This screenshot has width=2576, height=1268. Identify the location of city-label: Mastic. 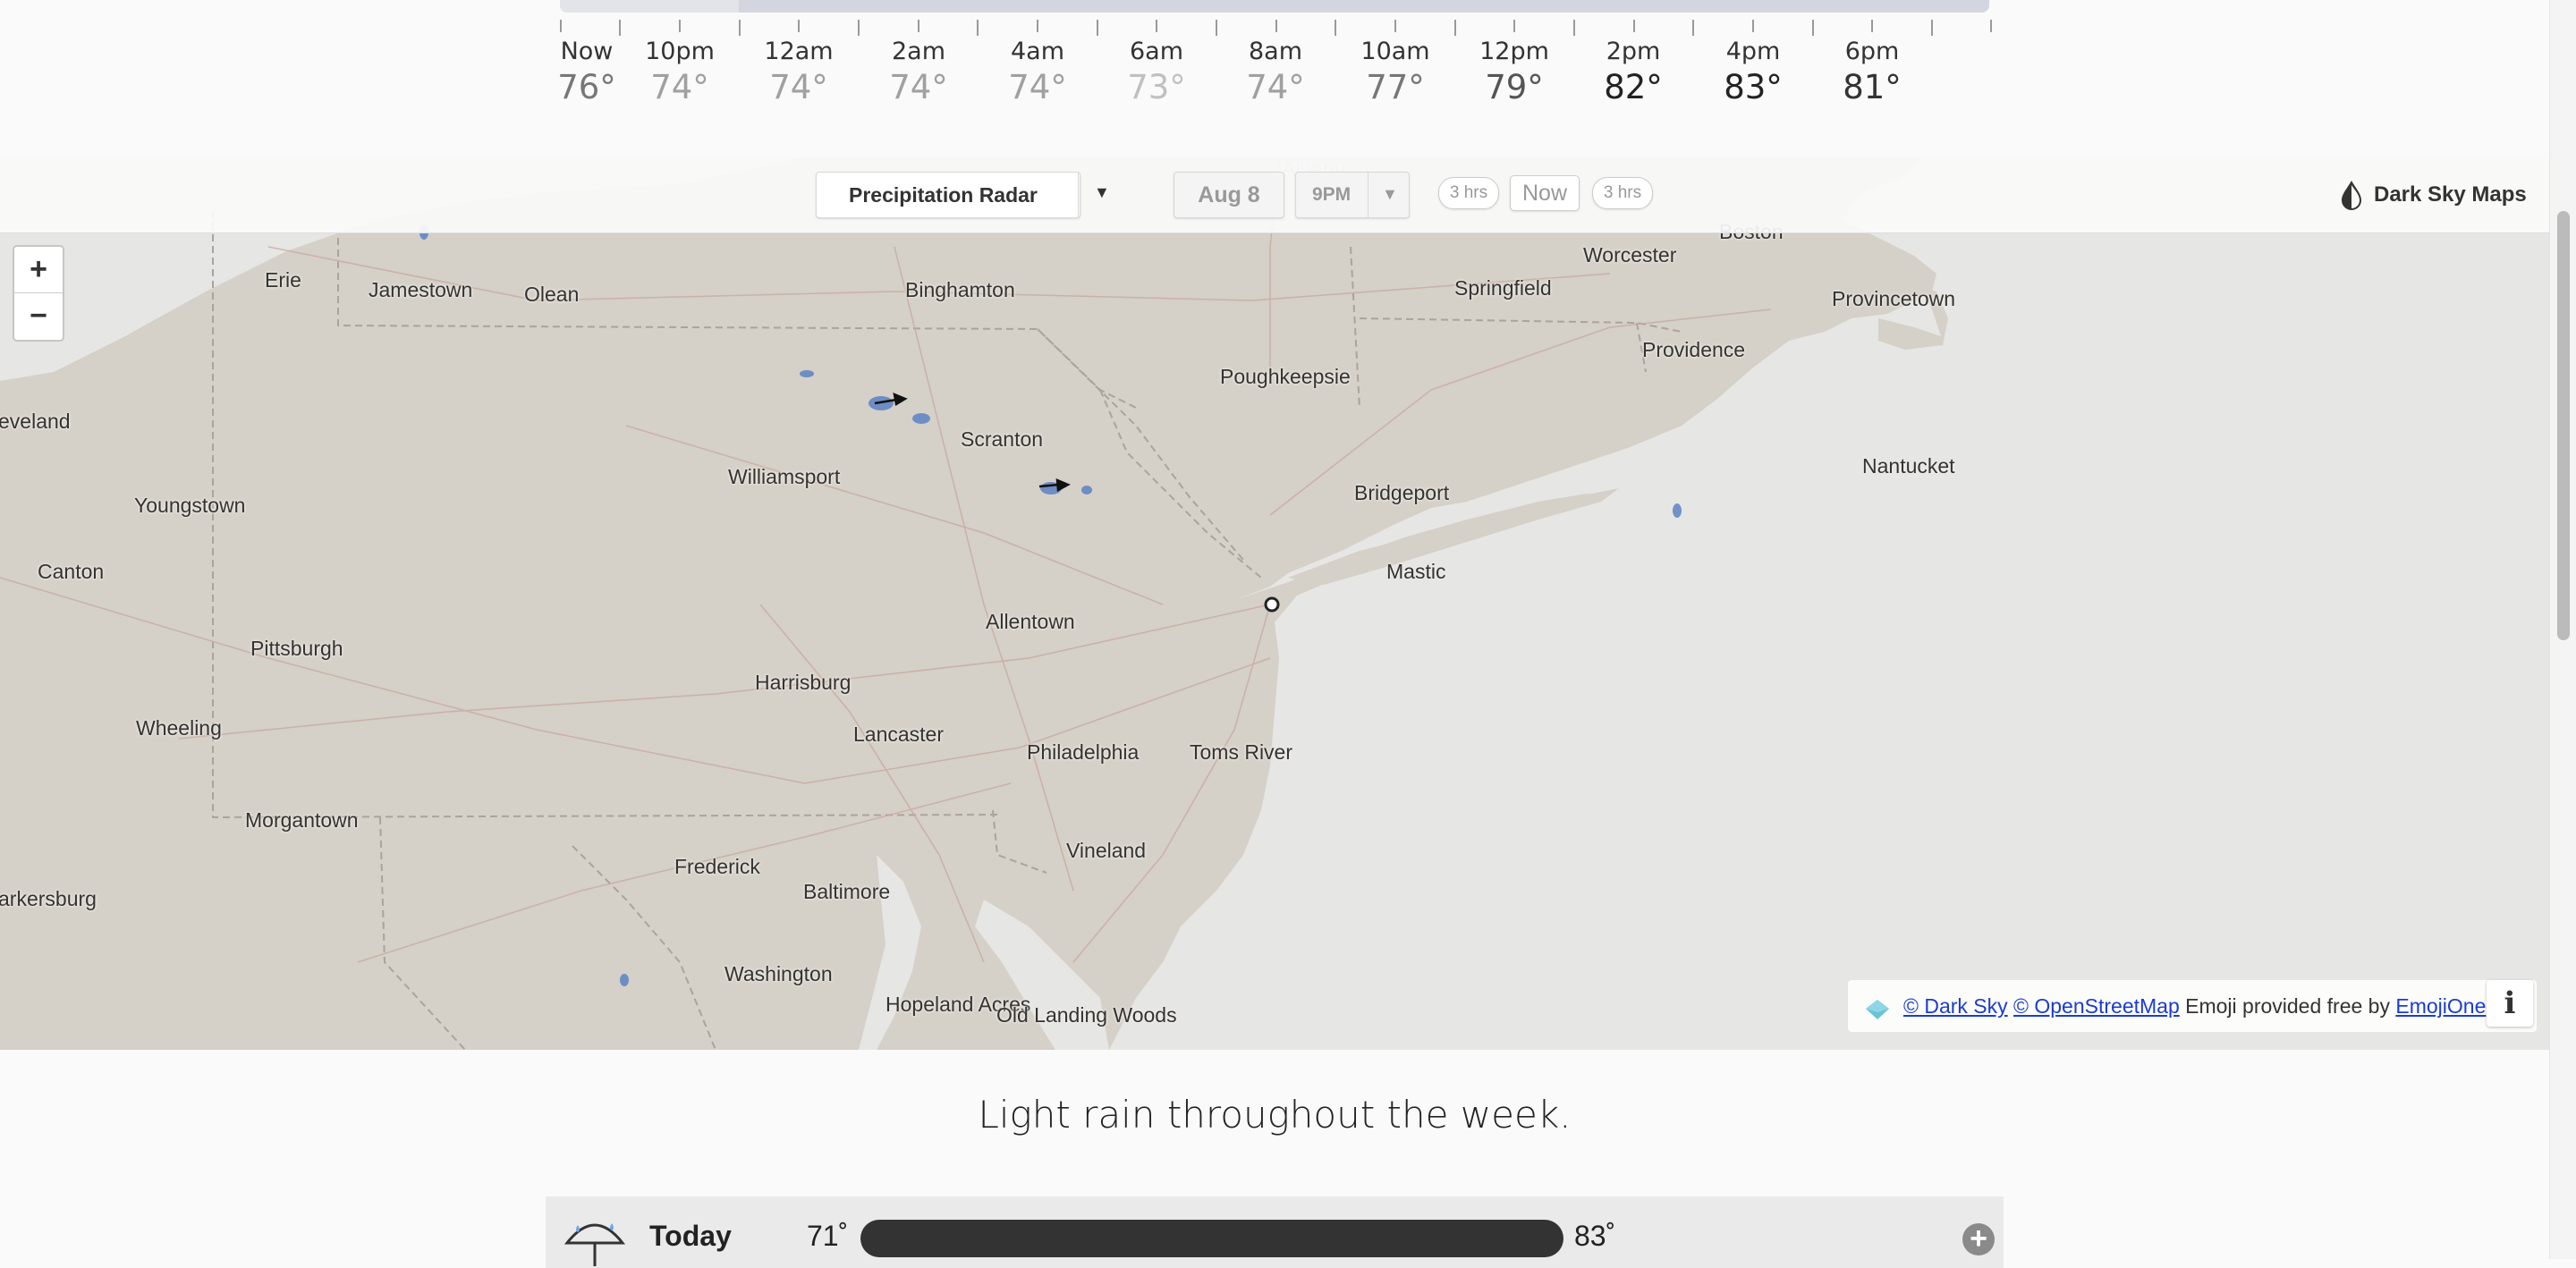
(1416, 571).